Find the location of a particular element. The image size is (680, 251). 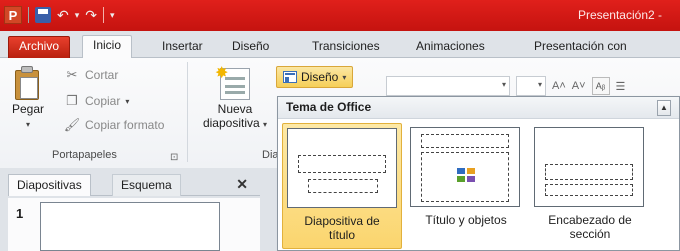

font-controls: ▾ ▾ A˄ A˅ Aᵦ ☰ is located at coordinates (505, 86).